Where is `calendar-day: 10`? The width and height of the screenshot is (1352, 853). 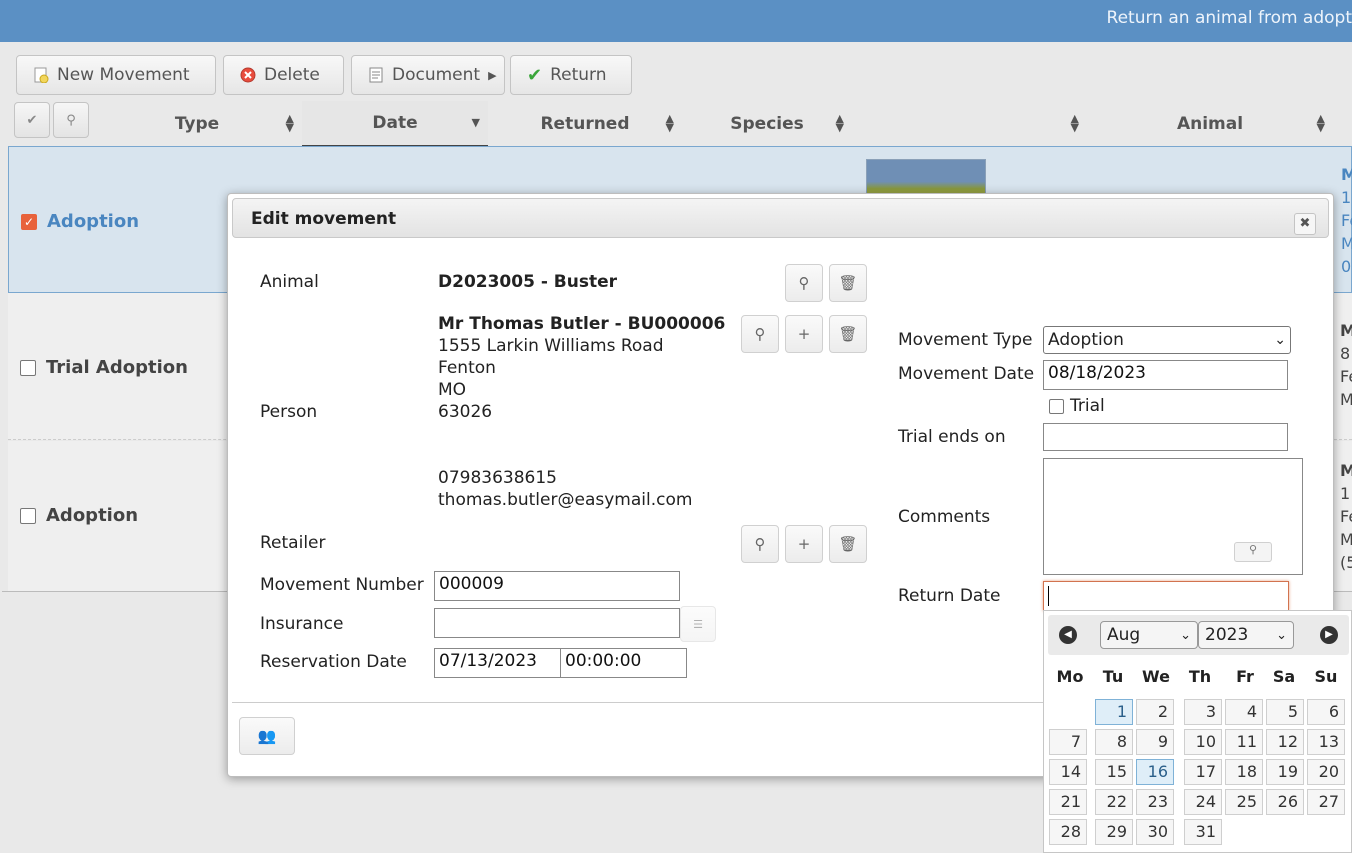 calendar-day: 10 is located at coordinates (1203, 742).